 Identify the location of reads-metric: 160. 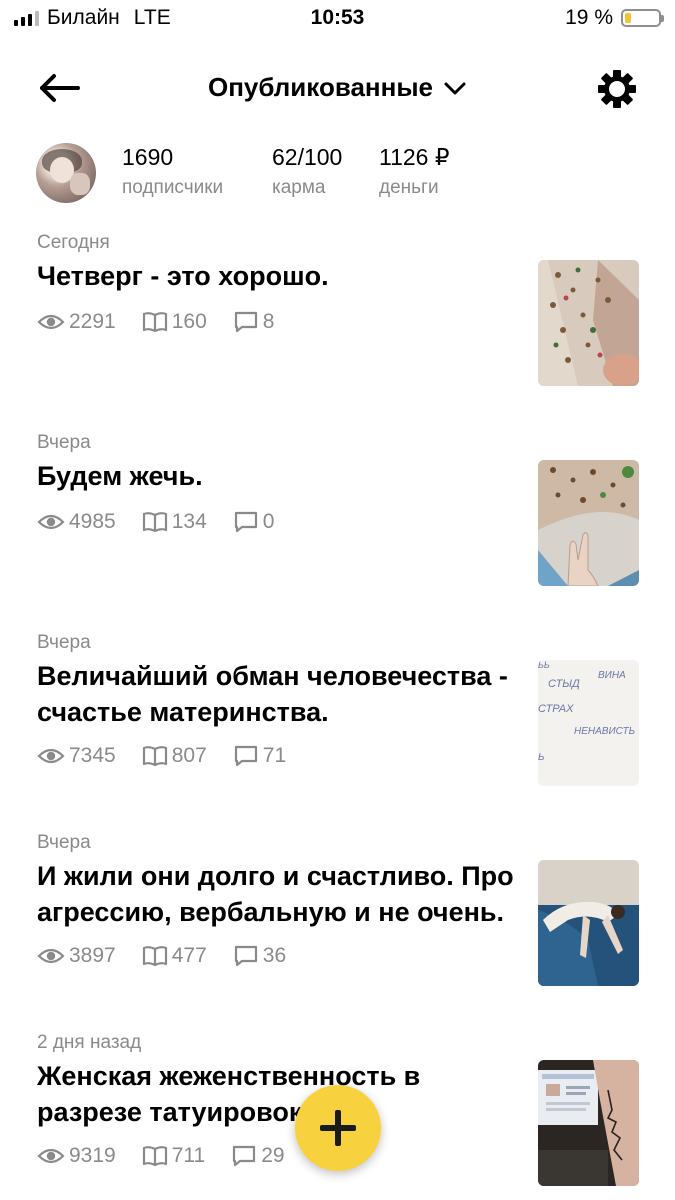
(174, 322).